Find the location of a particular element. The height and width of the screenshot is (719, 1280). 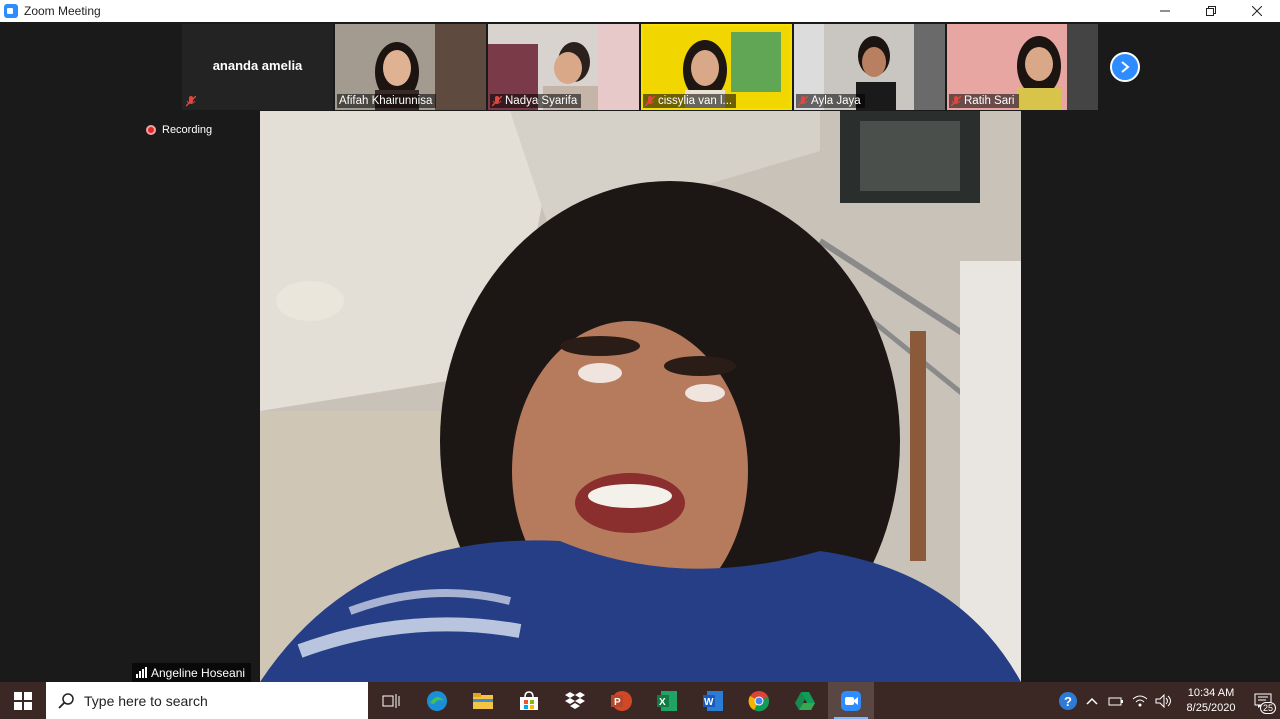

chrome-icon is located at coordinates (758, 700).